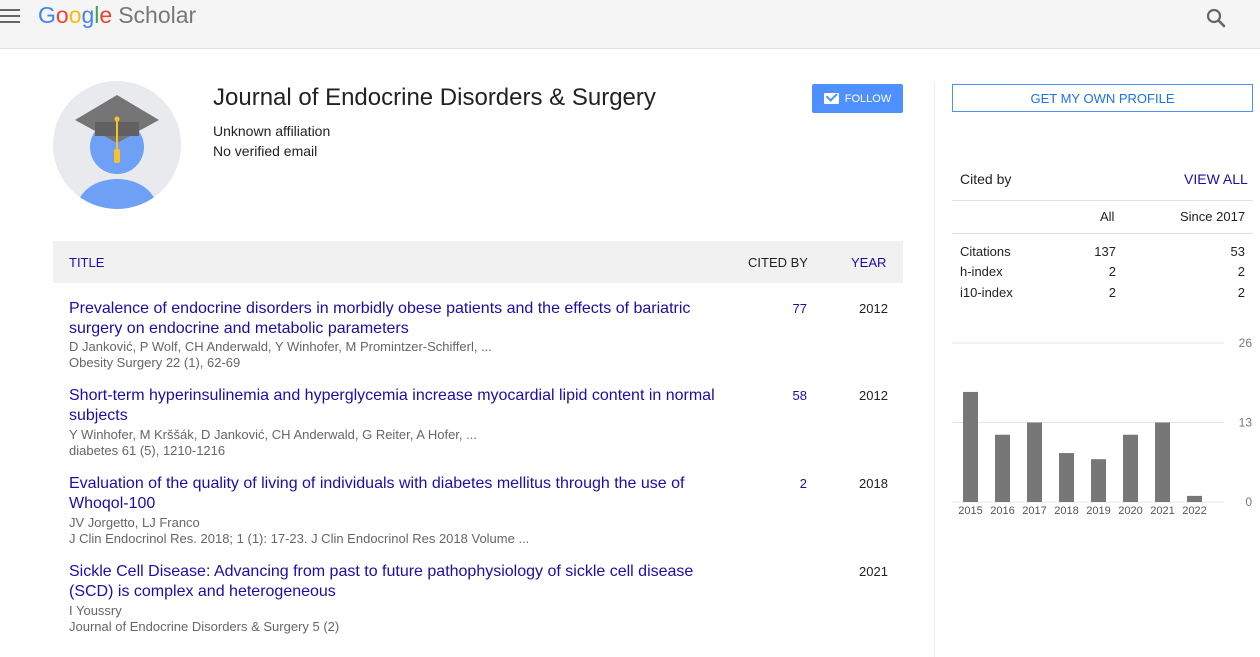 The image size is (1260, 657). I want to click on avatar, so click(117, 145).